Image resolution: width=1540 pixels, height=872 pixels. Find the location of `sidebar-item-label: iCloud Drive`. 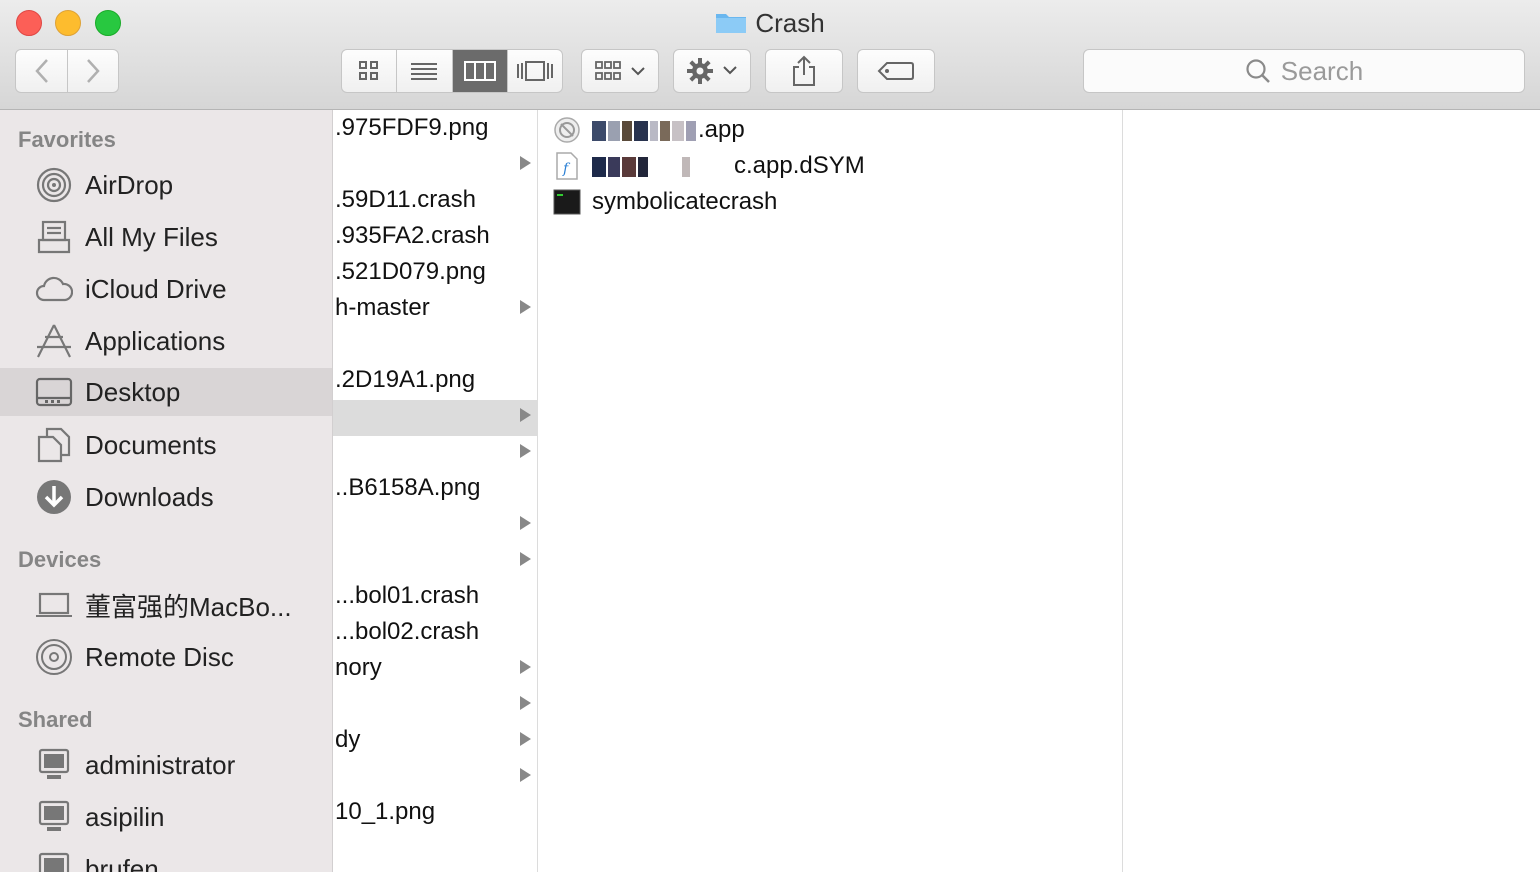

sidebar-item-label: iCloud Drive is located at coordinates (156, 288).